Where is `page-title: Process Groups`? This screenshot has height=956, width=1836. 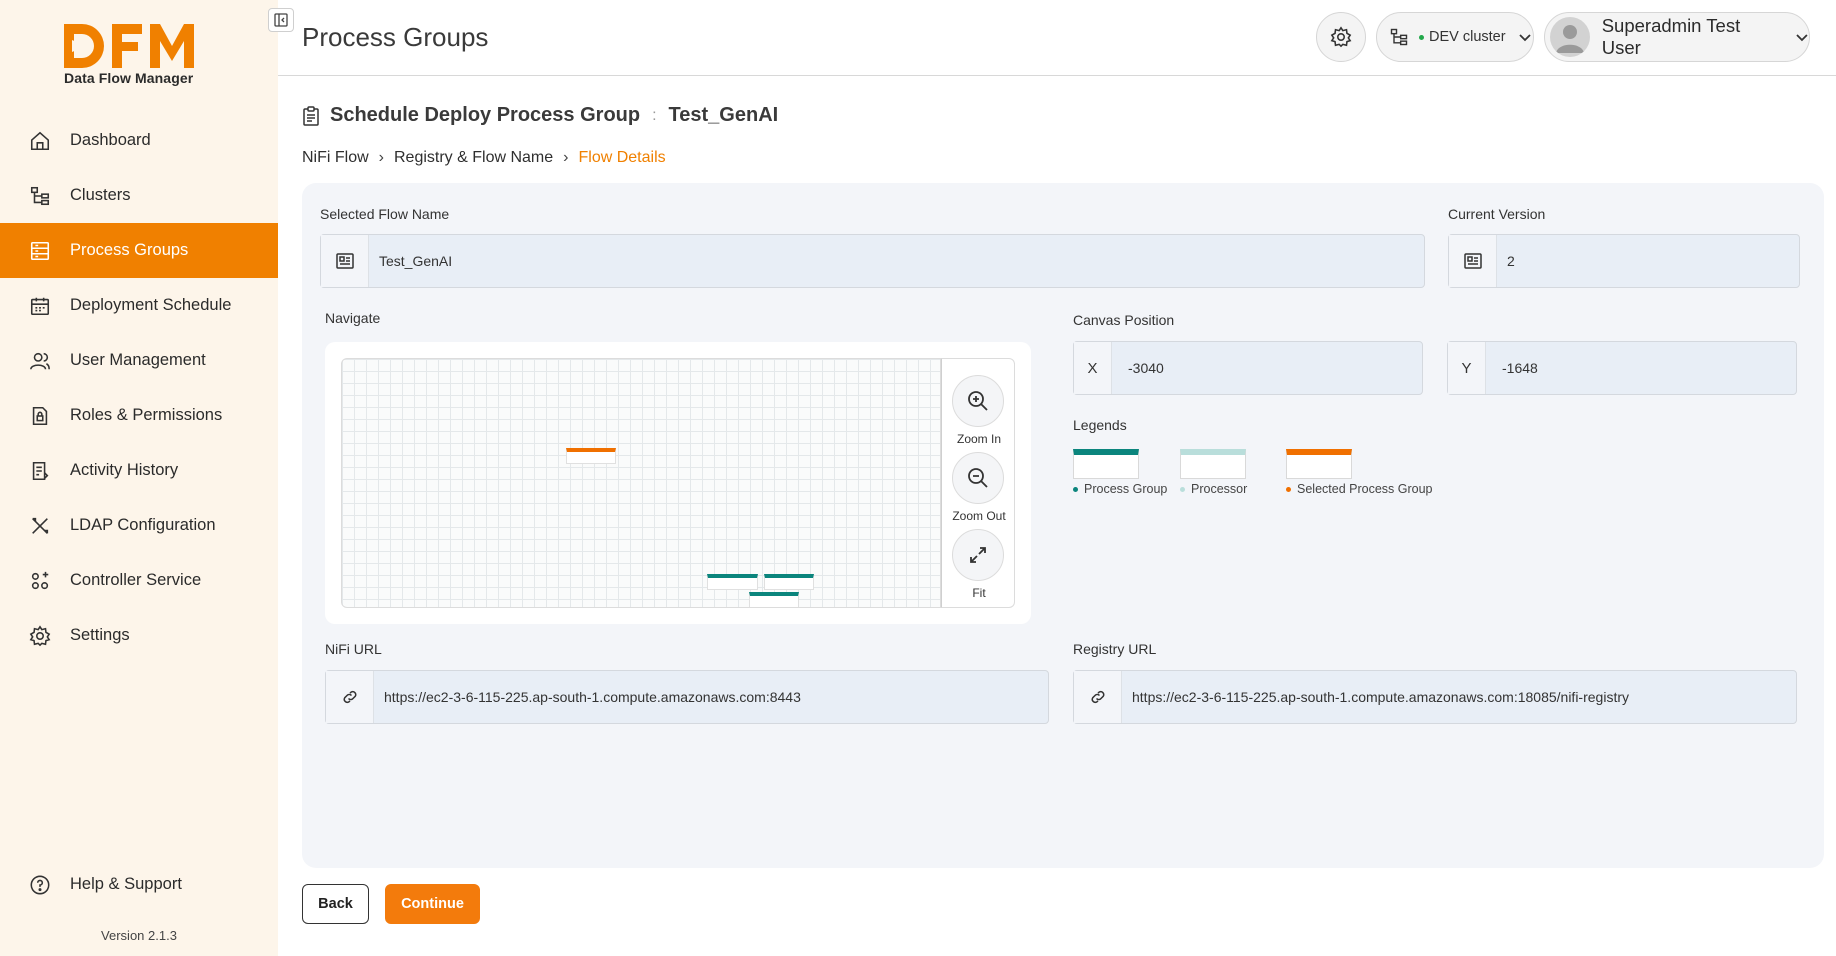
page-title: Process Groups is located at coordinates (395, 37).